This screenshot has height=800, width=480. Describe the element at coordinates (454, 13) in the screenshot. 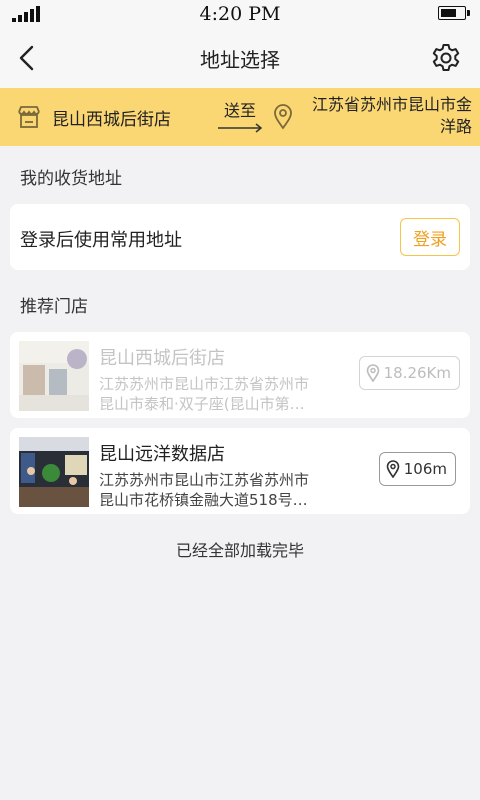

I see `battery-icon` at that location.